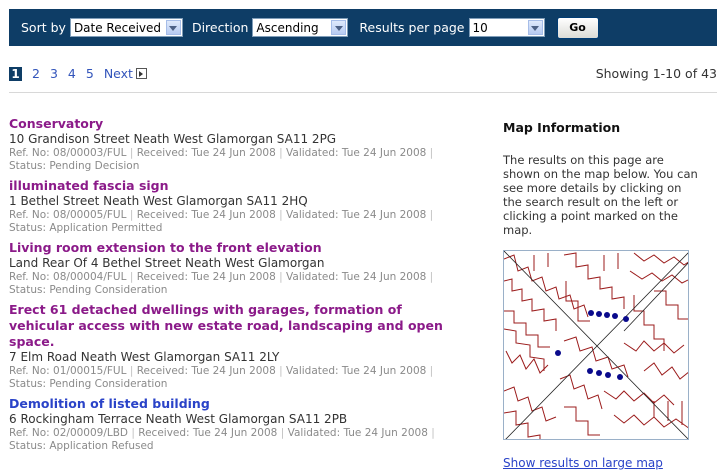 This screenshot has width=717, height=476. Describe the element at coordinates (118, 73) in the screenshot. I see `next-label: Next` at that location.